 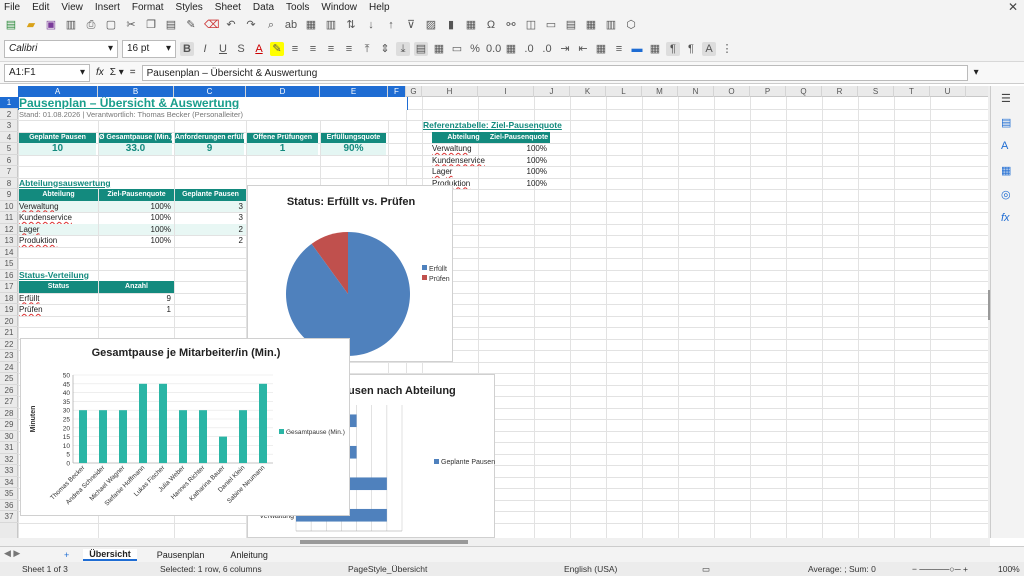 What do you see at coordinates (11, 25) in the screenshot?
I see `new-icon: ▤` at bounding box center [11, 25].